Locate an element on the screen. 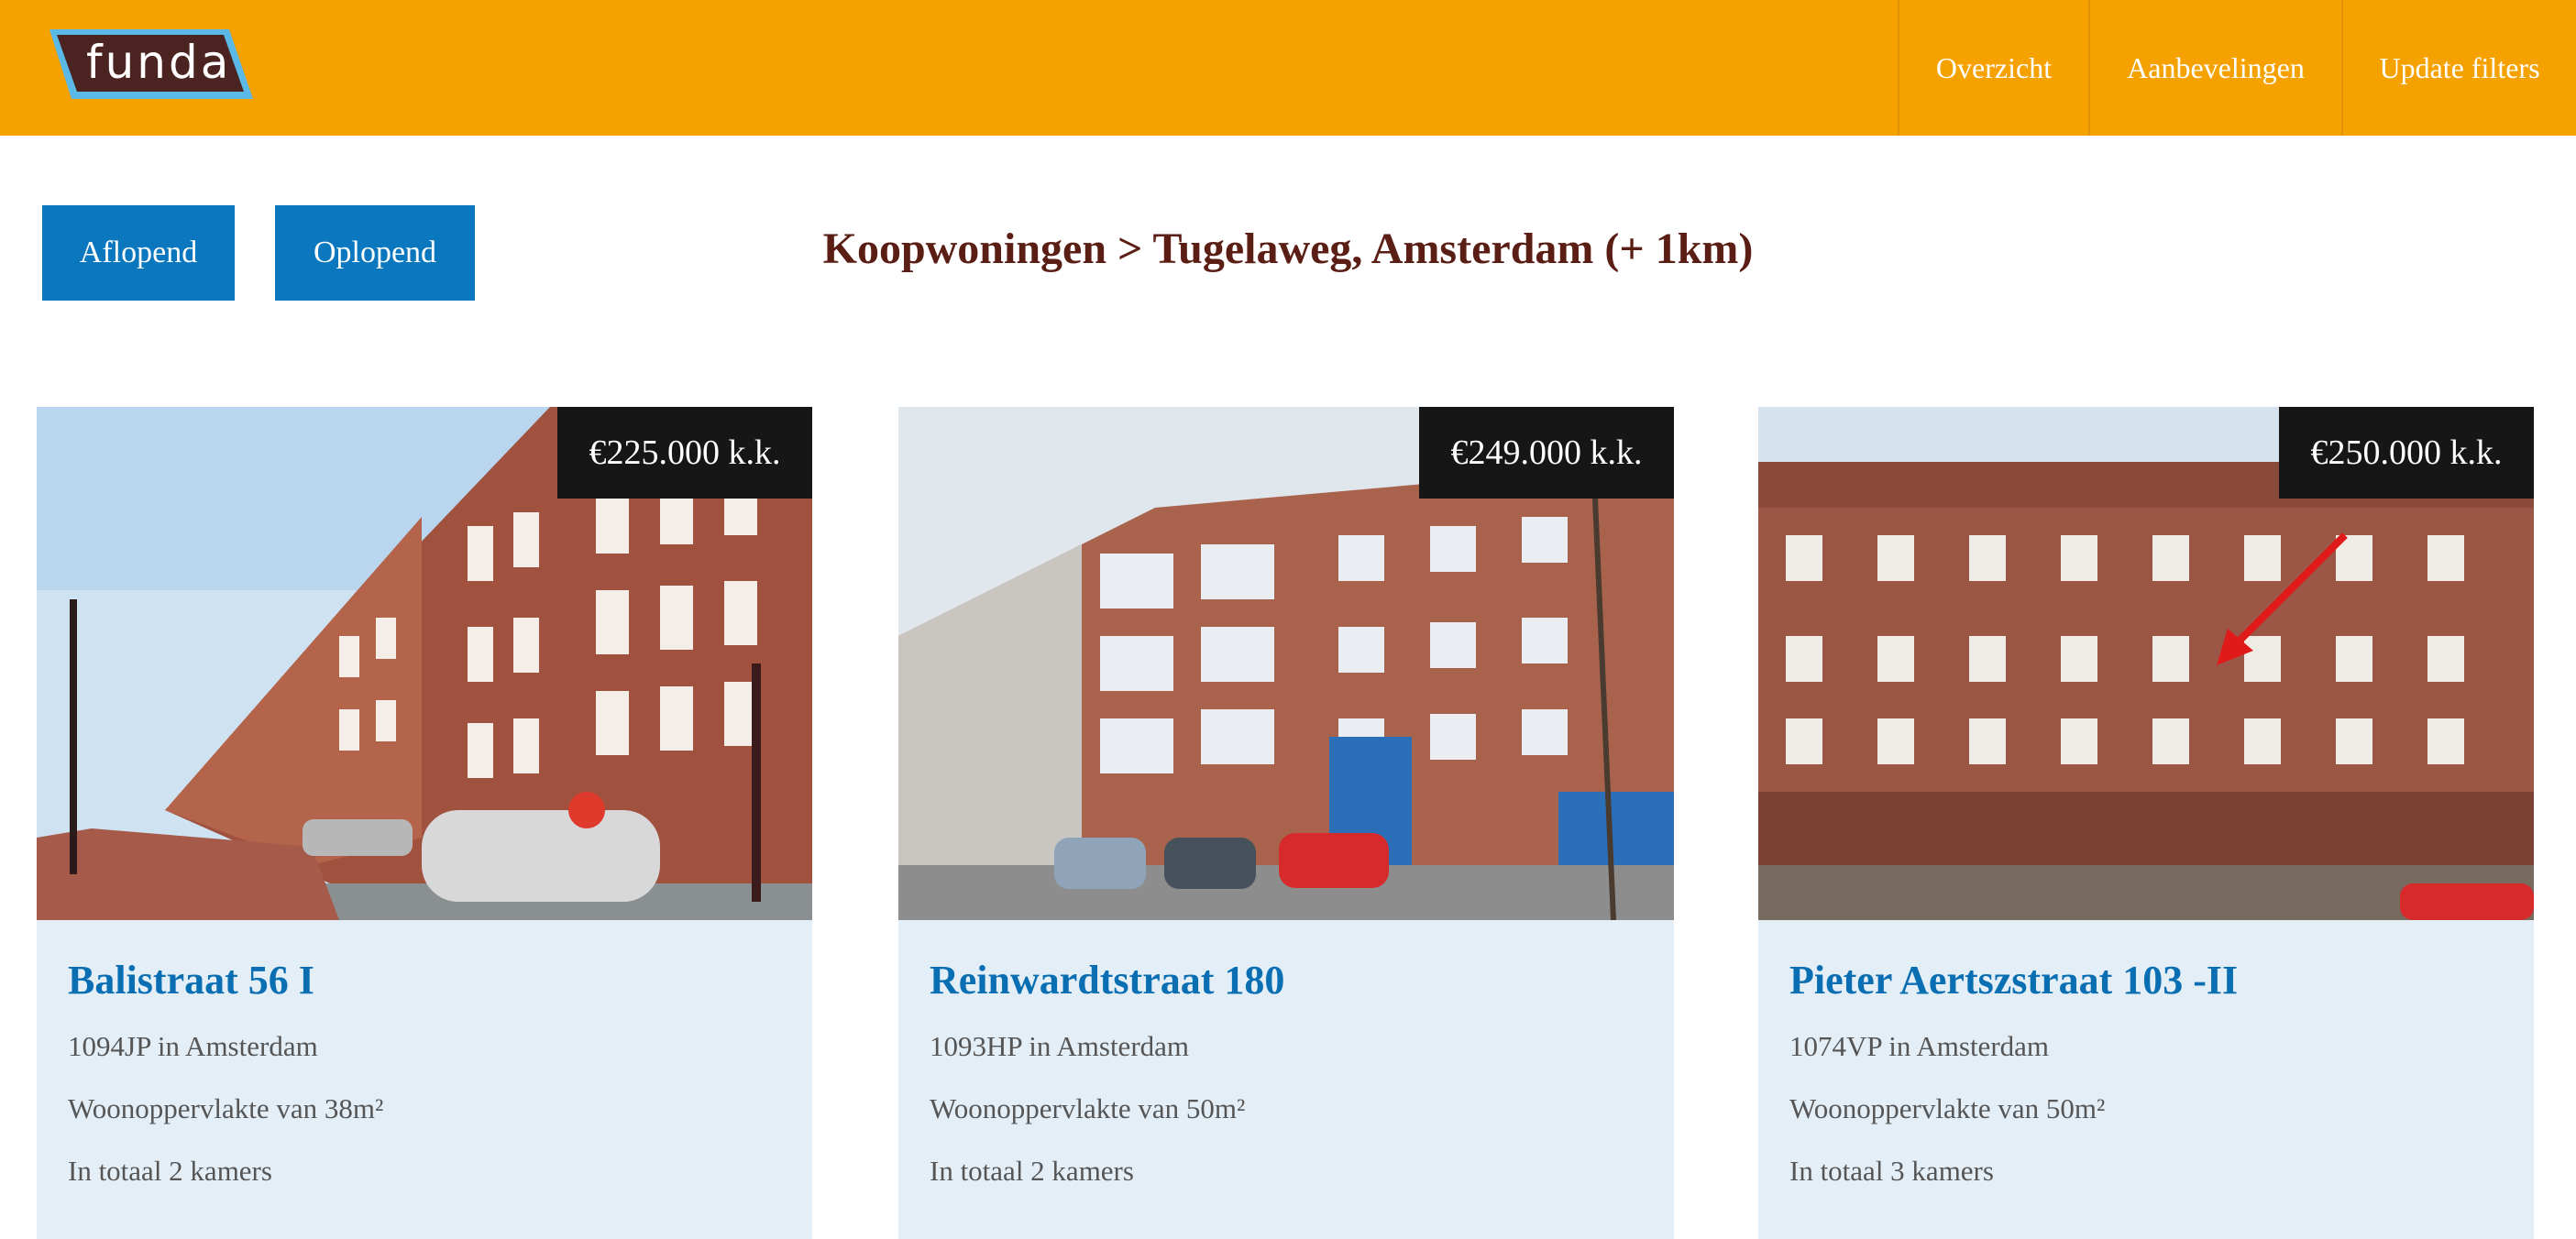  nav-aanbevelingen: Aanbevelingen is located at coordinates (2214, 68).